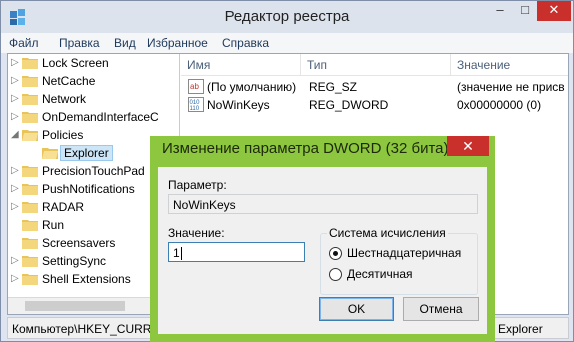  Describe the element at coordinates (499, 105) in the screenshot. I see `value-data: 0x00000000 (0)` at that location.